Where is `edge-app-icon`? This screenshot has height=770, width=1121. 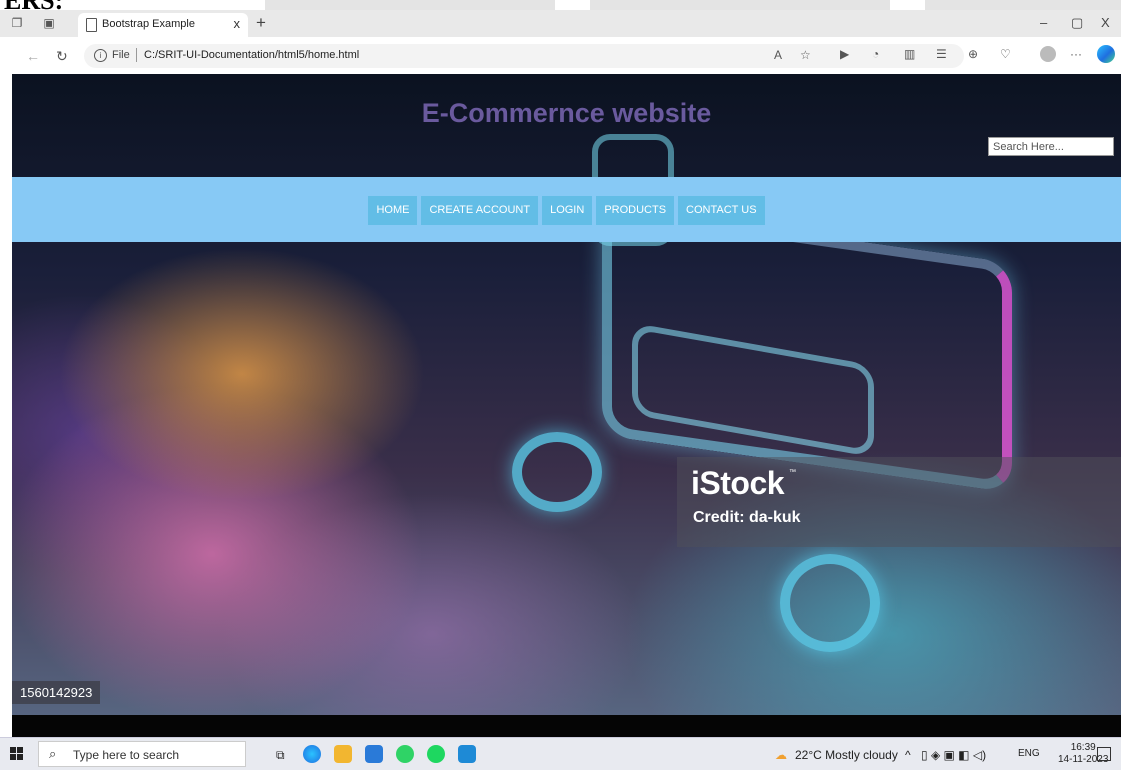
edge-app-icon is located at coordinates (312, 754).